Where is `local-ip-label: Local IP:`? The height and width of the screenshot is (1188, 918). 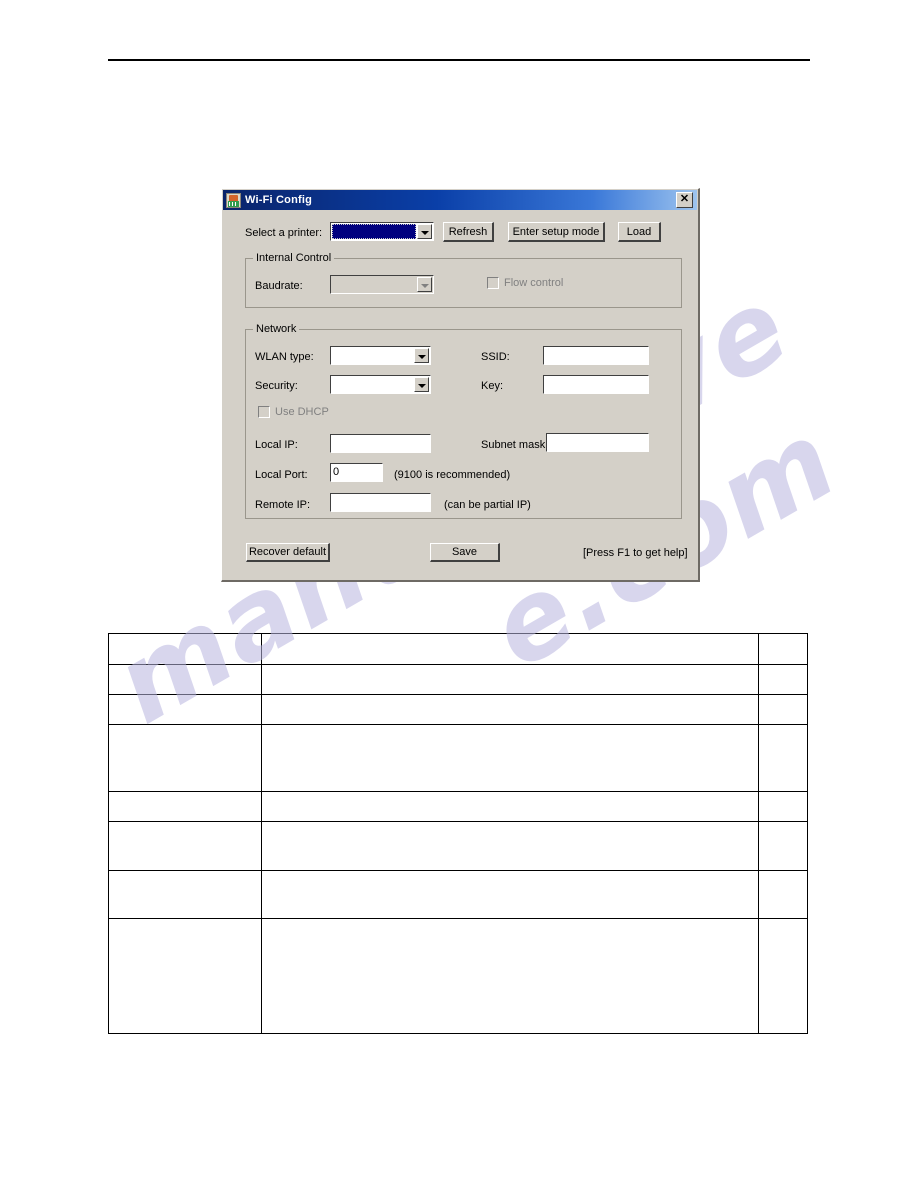 local-ip-label: Local IP: is located at coordinates (276, 445).